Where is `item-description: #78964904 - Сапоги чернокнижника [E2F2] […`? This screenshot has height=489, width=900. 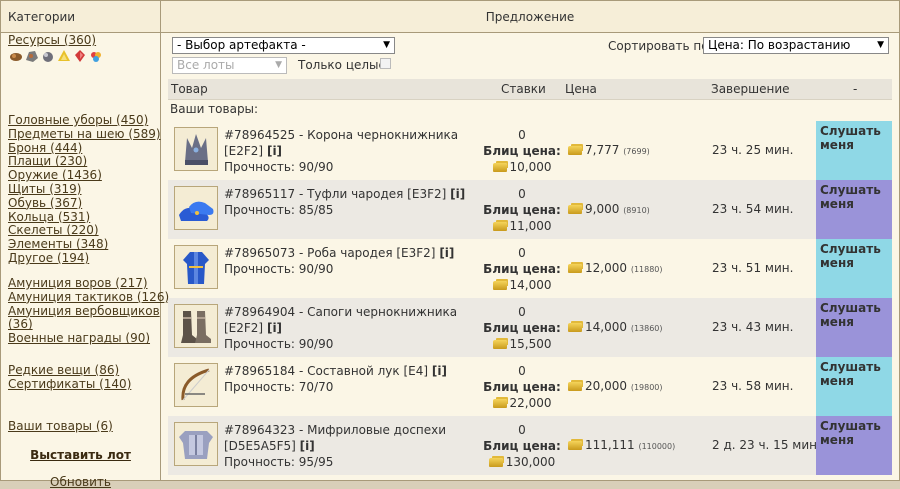 item-description: #78964904 - Сапоги чернокнижника [E2F2] [… is located at coordinates (340, 328).